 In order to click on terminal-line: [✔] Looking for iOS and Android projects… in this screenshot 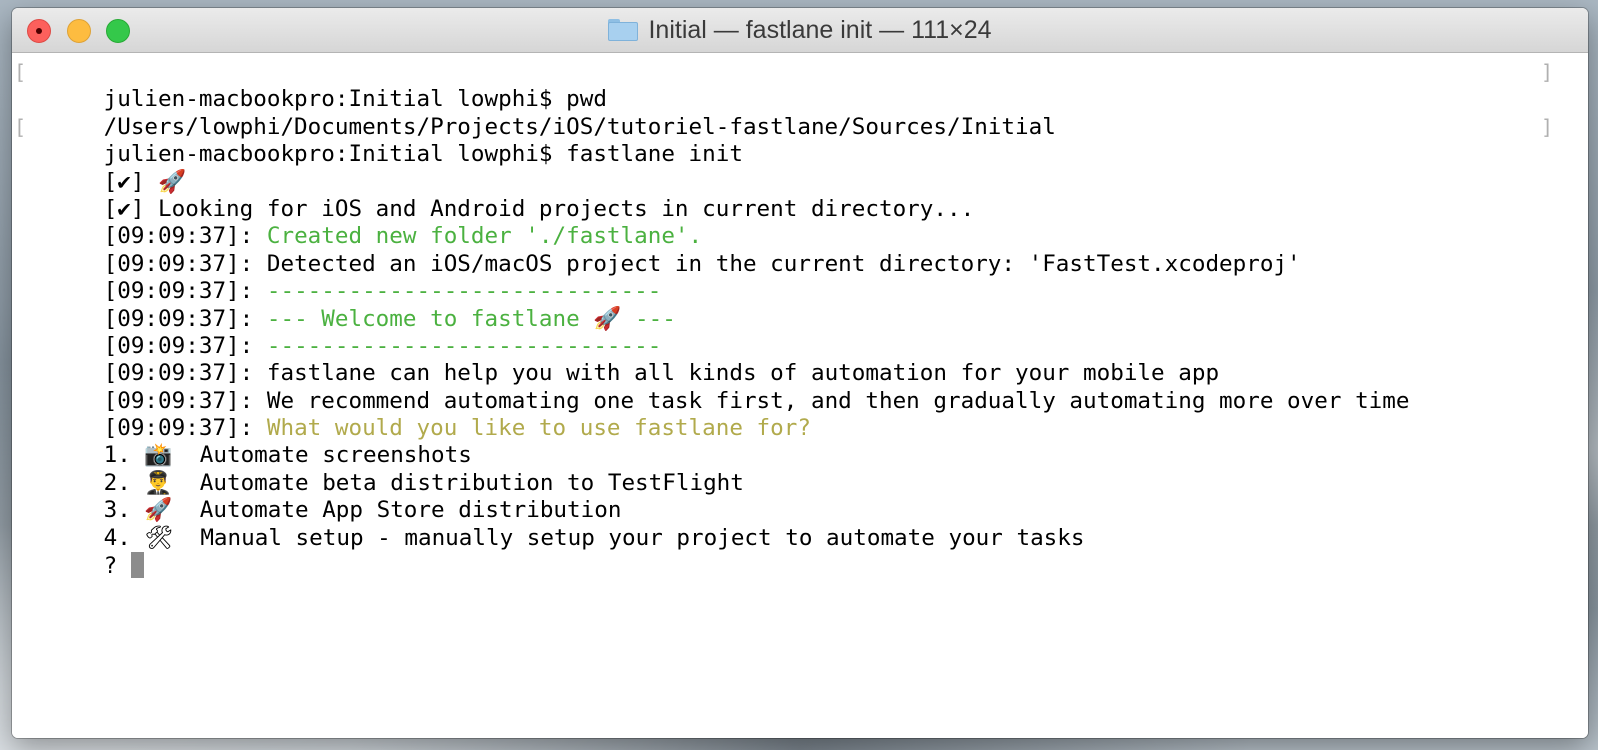, I will do `click(805, 195)`.